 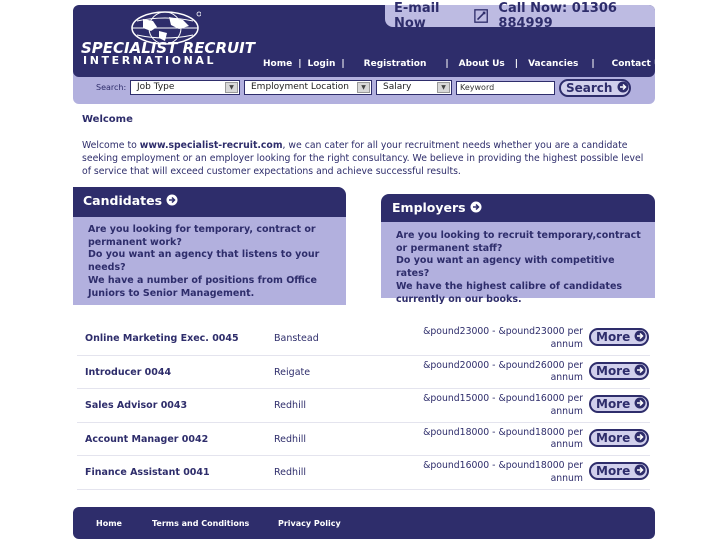 I want to click on footer-privacy-link: Privacy Policy, so click(x=309, y=523).